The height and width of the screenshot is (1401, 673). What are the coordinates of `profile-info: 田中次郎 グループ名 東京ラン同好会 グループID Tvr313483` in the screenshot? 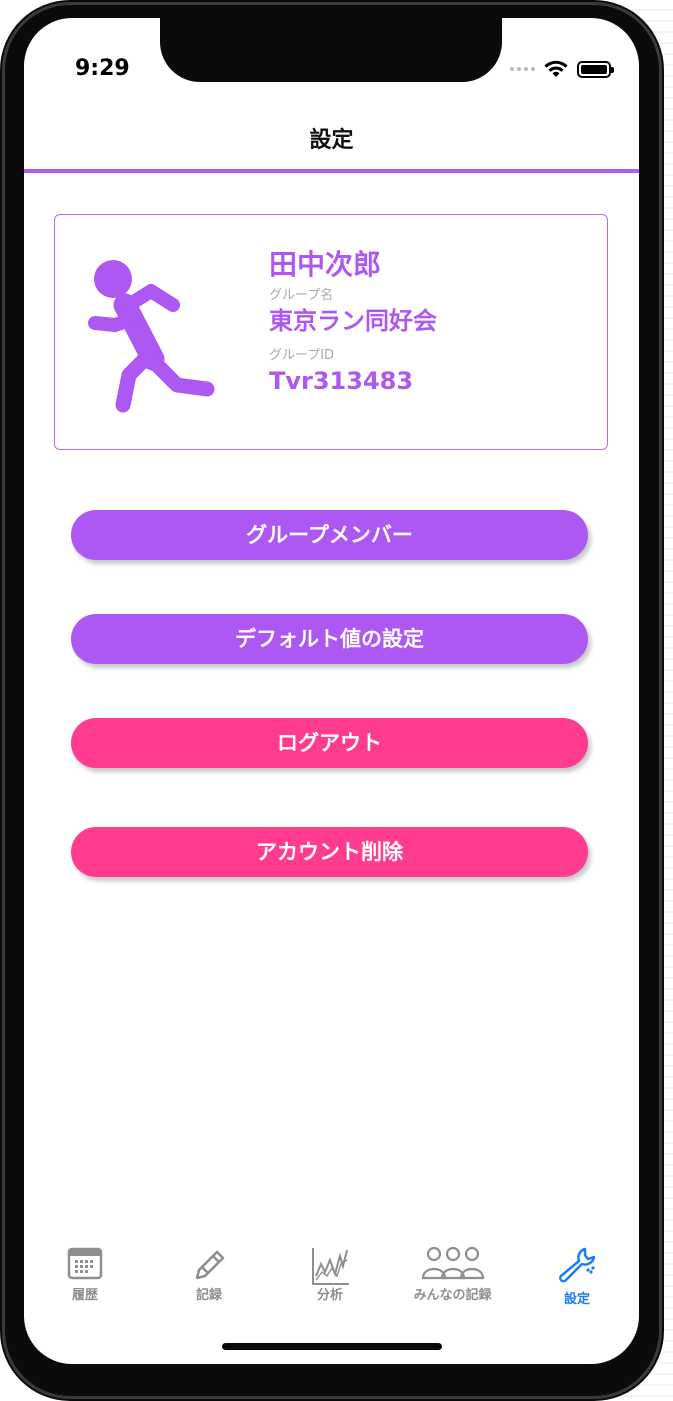 It's located at (353, 322).